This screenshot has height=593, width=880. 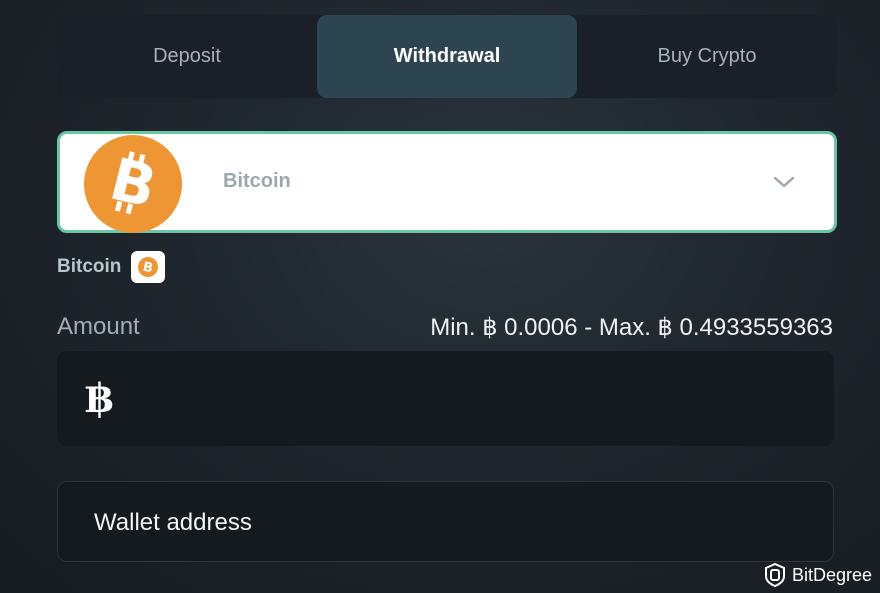 What do you see at coordinates (774, 575) in the screenshot?
I see `bitdegree-logo-icon` at bounding box center [774, 575].